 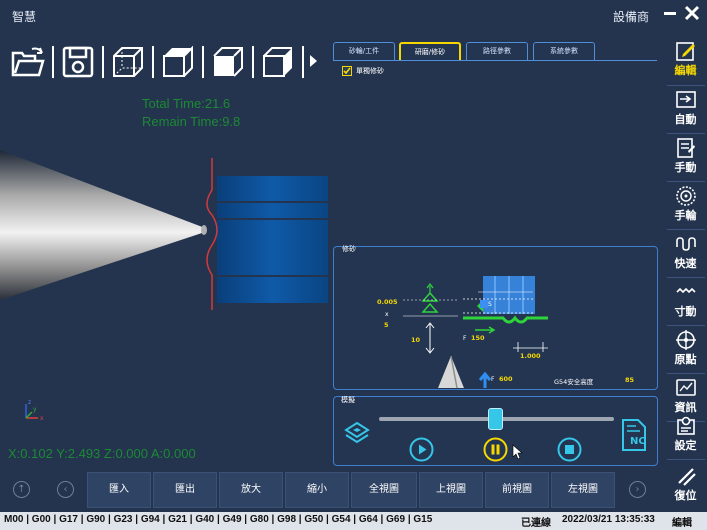 What do you see at coordinates (686, 99) in the screenshot?
I see `auto-icon` at bounding box center [686, 99].